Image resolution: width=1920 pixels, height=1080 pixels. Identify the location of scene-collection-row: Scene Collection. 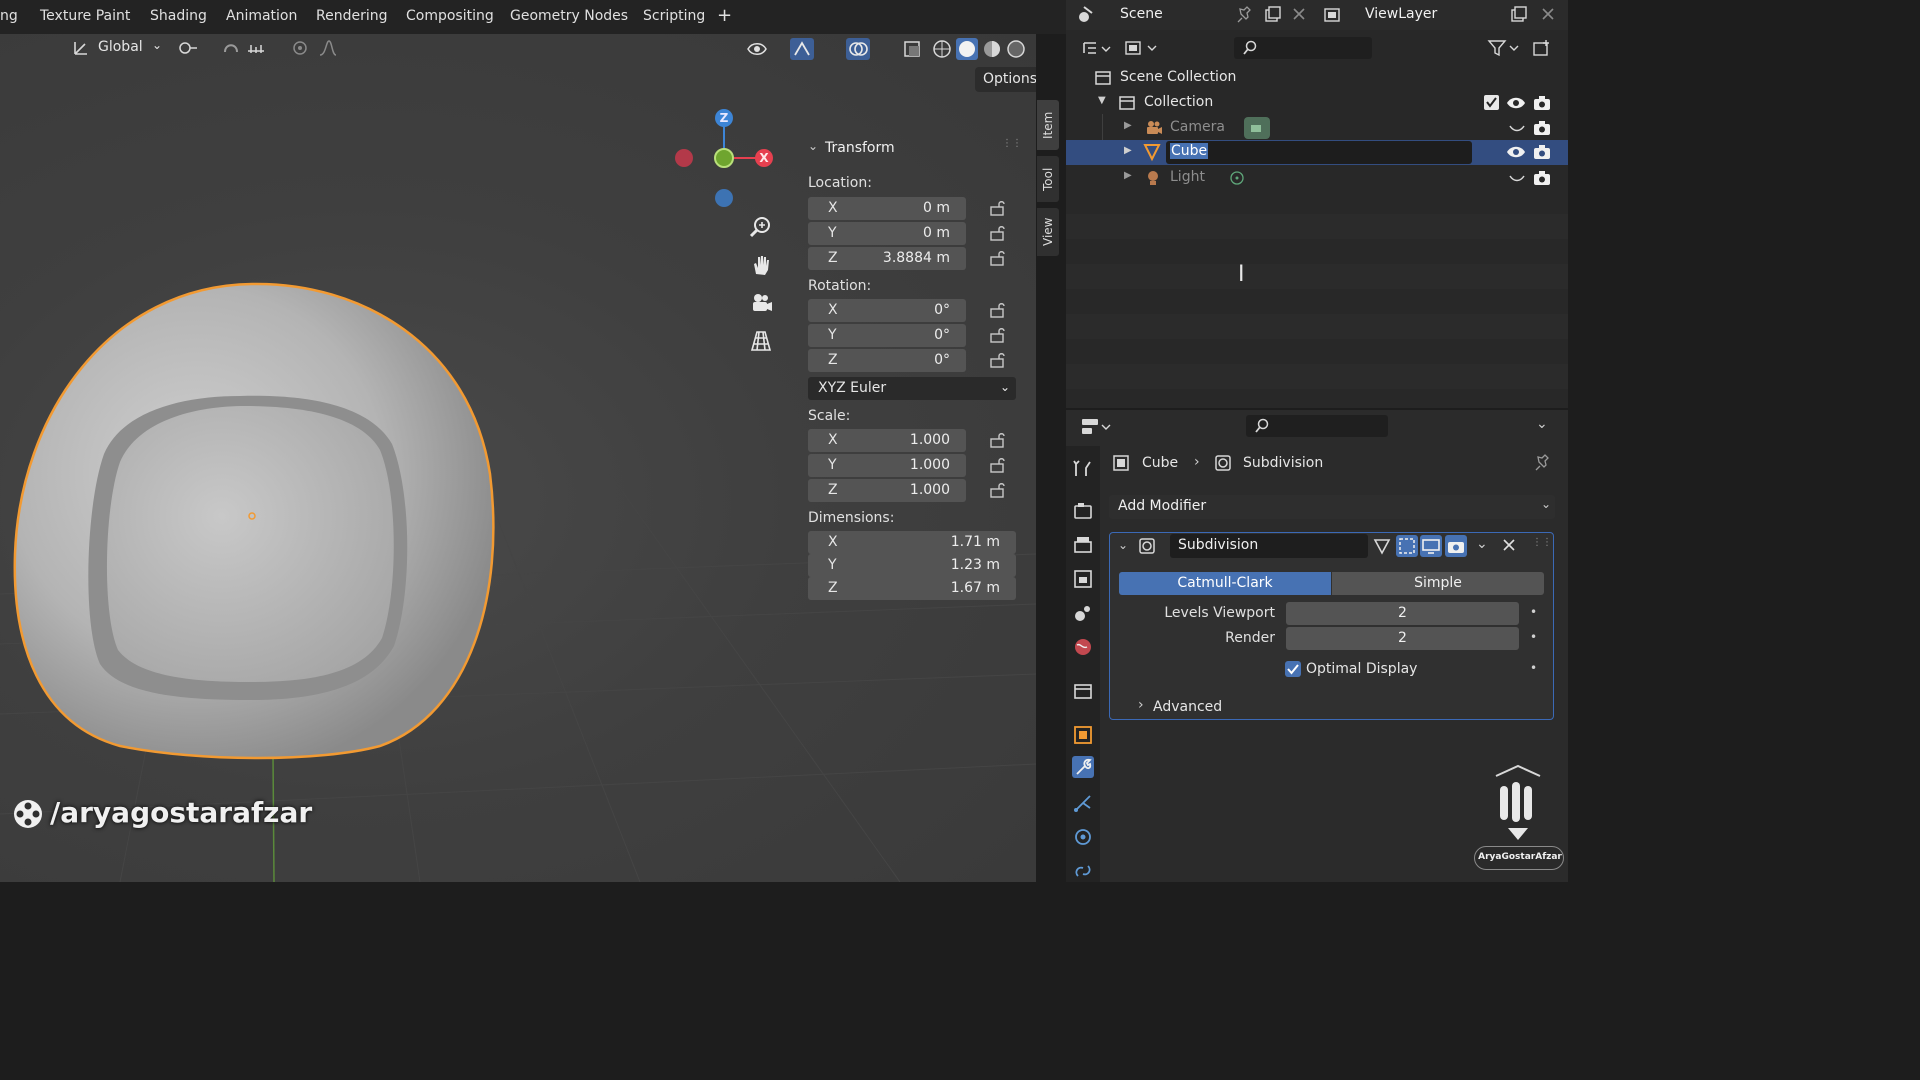
(1317, 78).